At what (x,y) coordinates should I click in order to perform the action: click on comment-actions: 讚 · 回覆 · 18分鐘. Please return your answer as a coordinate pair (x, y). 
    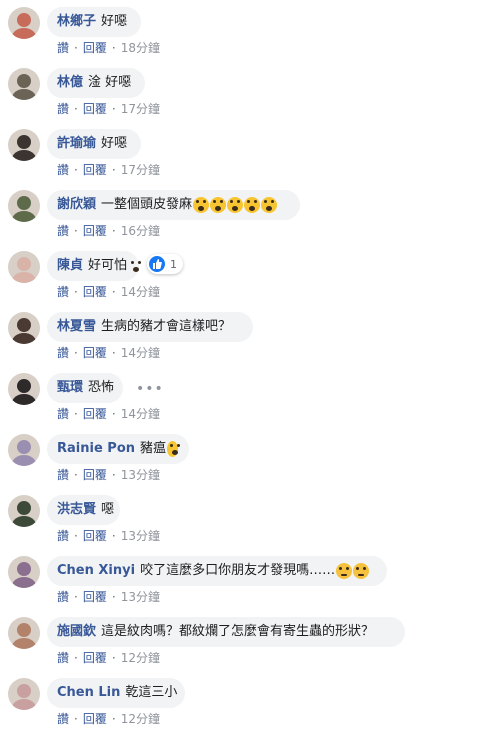
    Looking at the image, I should click on (108, 47).